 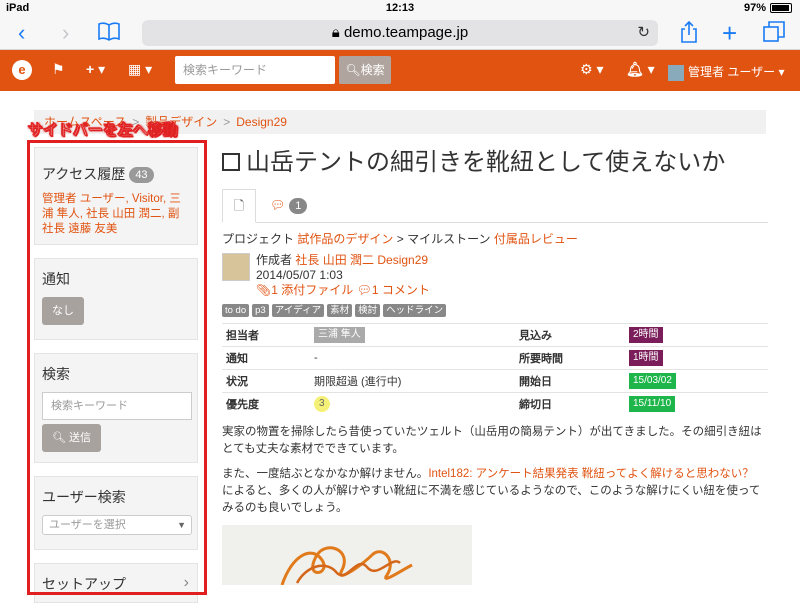 What do you see at coordinates (299, 275) in the screenshot?
I see `post-date: 2014/05/07 1:03` at bounding box center [299, 275].